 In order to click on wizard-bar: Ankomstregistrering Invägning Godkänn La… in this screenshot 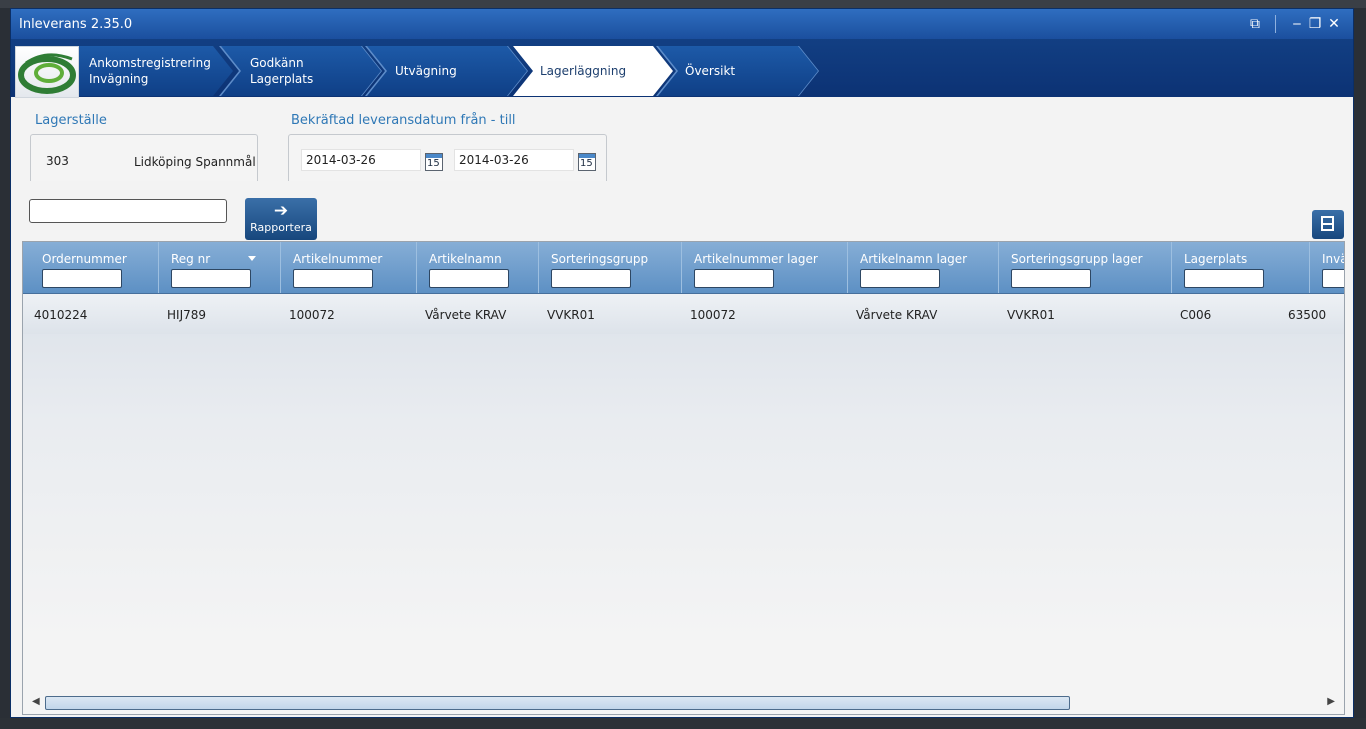, I will do `click(682, 68)`.